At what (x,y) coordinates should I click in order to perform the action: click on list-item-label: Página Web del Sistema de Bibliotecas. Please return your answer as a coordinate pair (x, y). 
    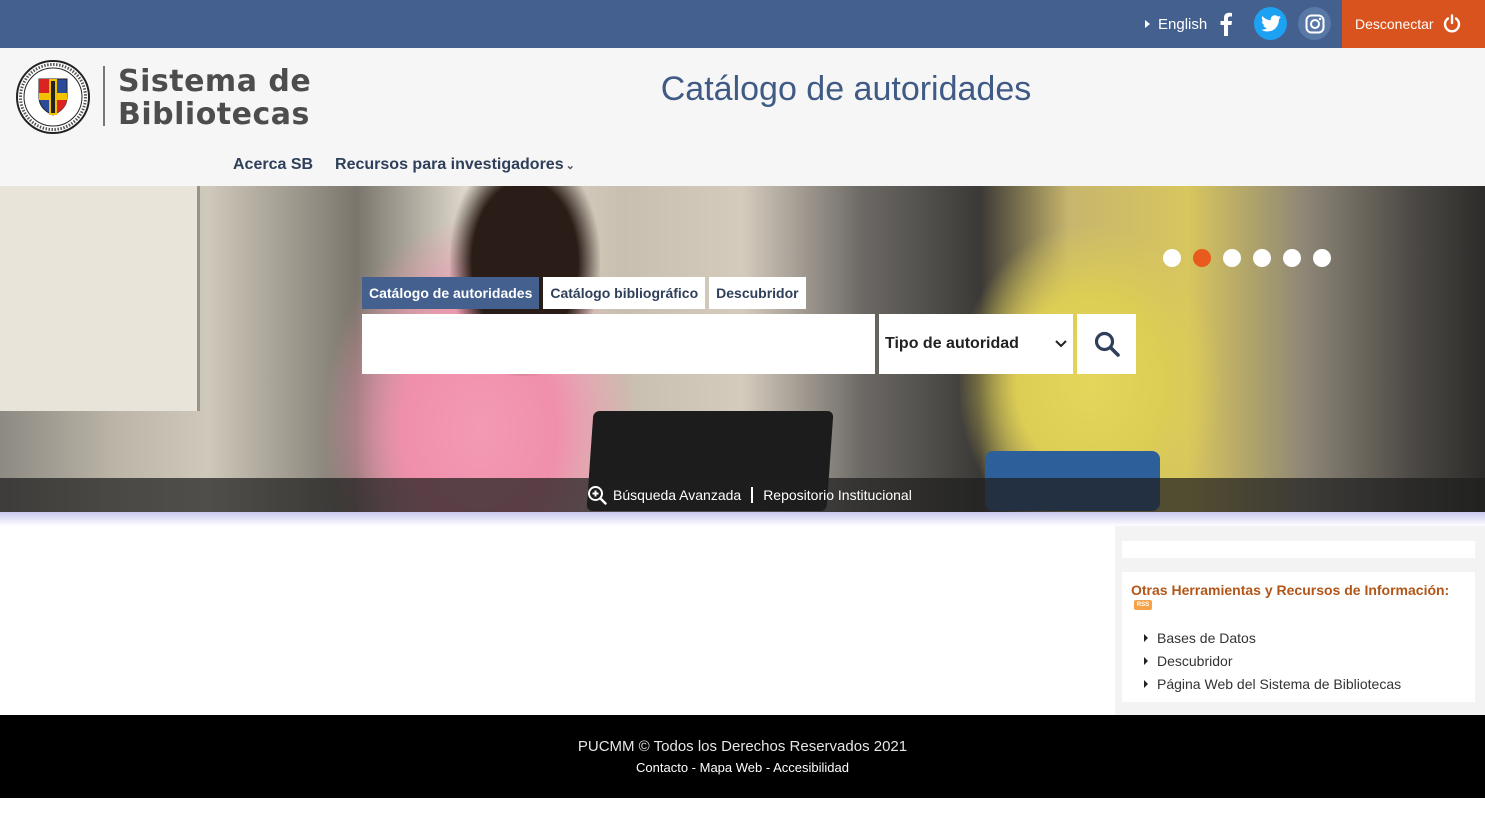
    Looking at the image, I should click on (1279, 683).